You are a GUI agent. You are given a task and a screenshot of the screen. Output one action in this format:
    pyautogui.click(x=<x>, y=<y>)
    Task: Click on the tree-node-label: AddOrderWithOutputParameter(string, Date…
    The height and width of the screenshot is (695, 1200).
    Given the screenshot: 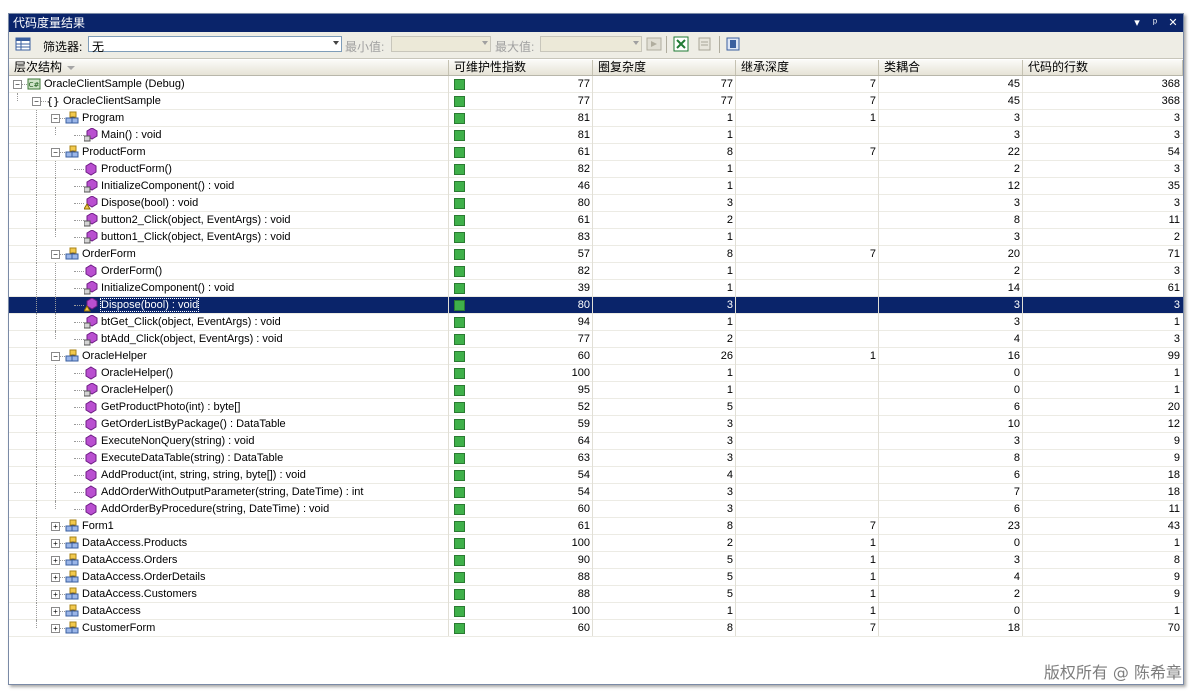 What is the action you would take?
    pyautogui.click(x=232, y=492)
    